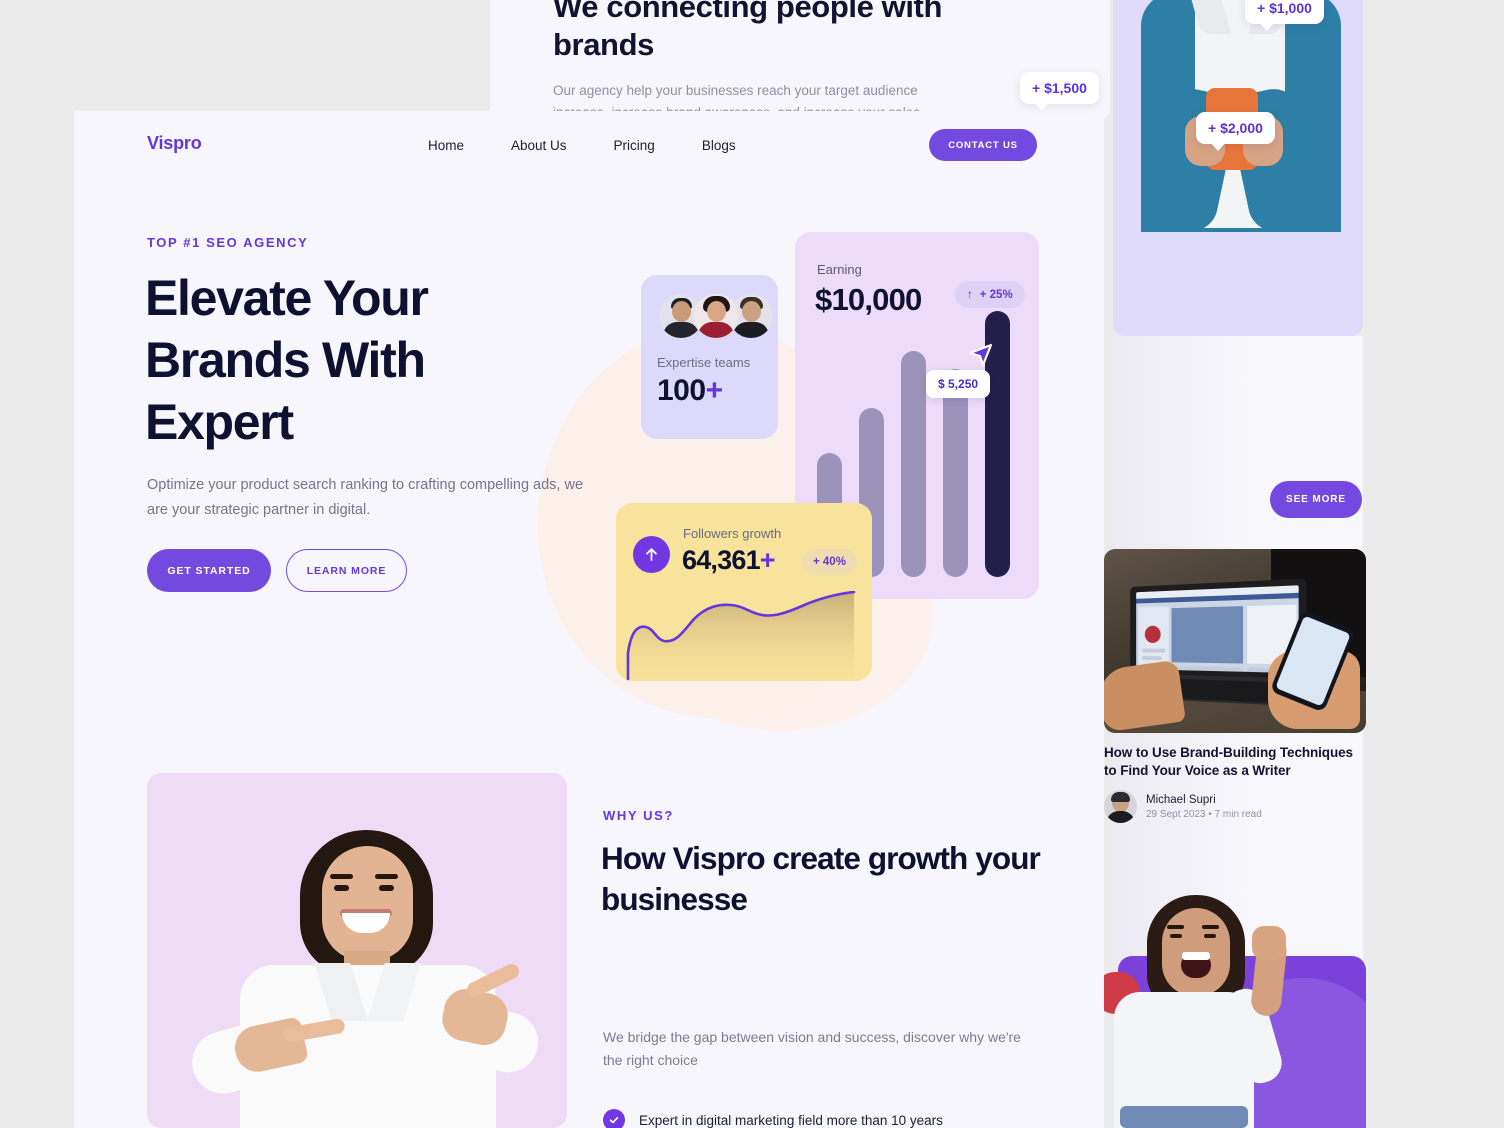 The image size is (1504, 1128). I want to click on logo: Vispro, so click(174, 143).